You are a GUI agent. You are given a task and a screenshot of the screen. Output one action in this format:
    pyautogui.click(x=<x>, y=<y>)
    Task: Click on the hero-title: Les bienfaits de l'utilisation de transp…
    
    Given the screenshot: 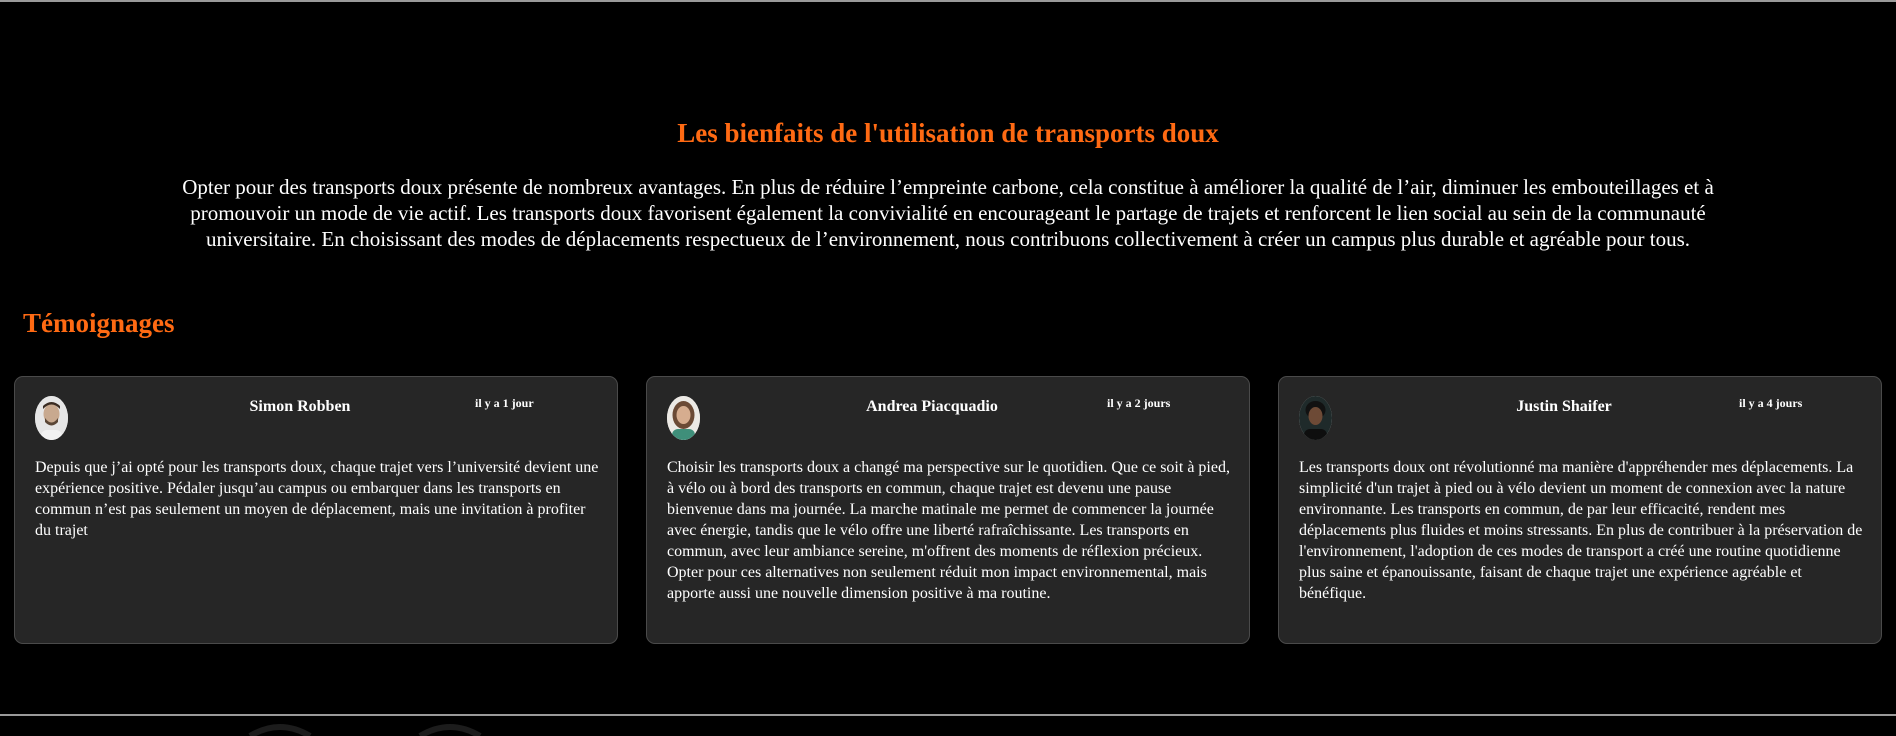 What is the action you would take?
    pyautogui.click(x=948, y=133)
    